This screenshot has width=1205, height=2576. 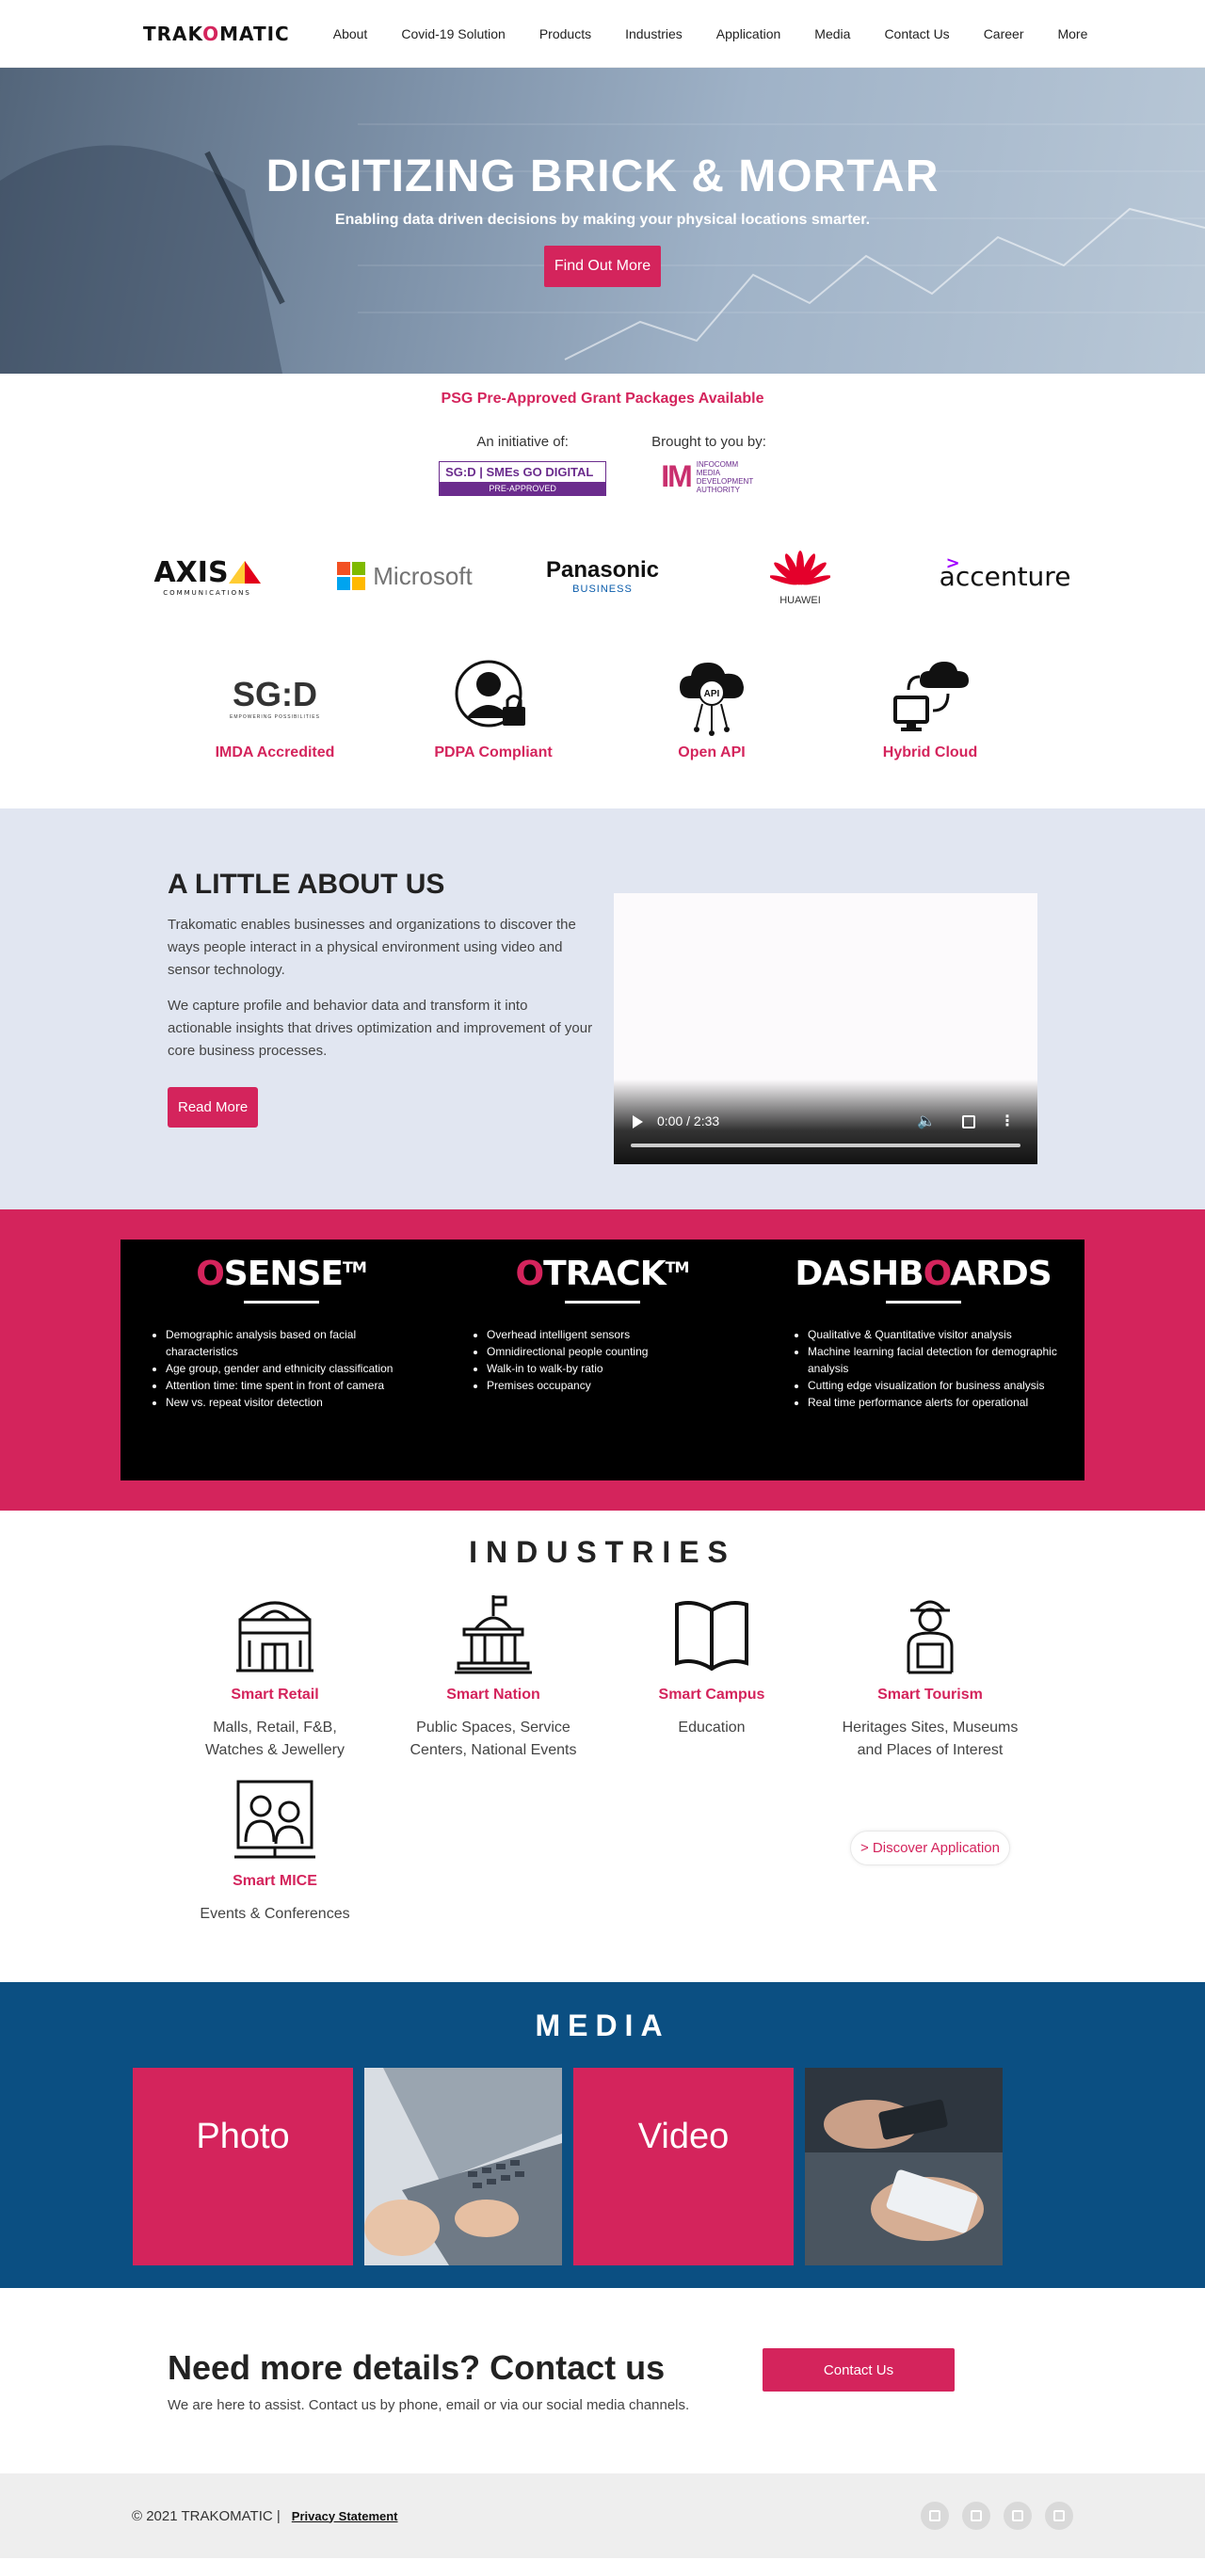 I want to click on nav-item-covid: Covid-19 Solution, so click(x=453, y=33).